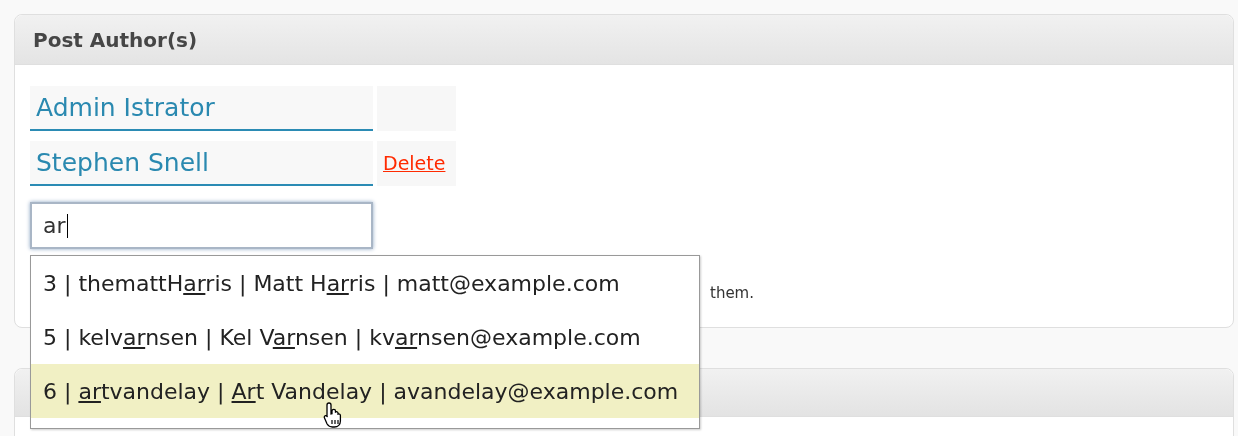 This screenshot has width=1238, height=436. I want to click on author-name-field: Stephen Snell, so click(201, 163).